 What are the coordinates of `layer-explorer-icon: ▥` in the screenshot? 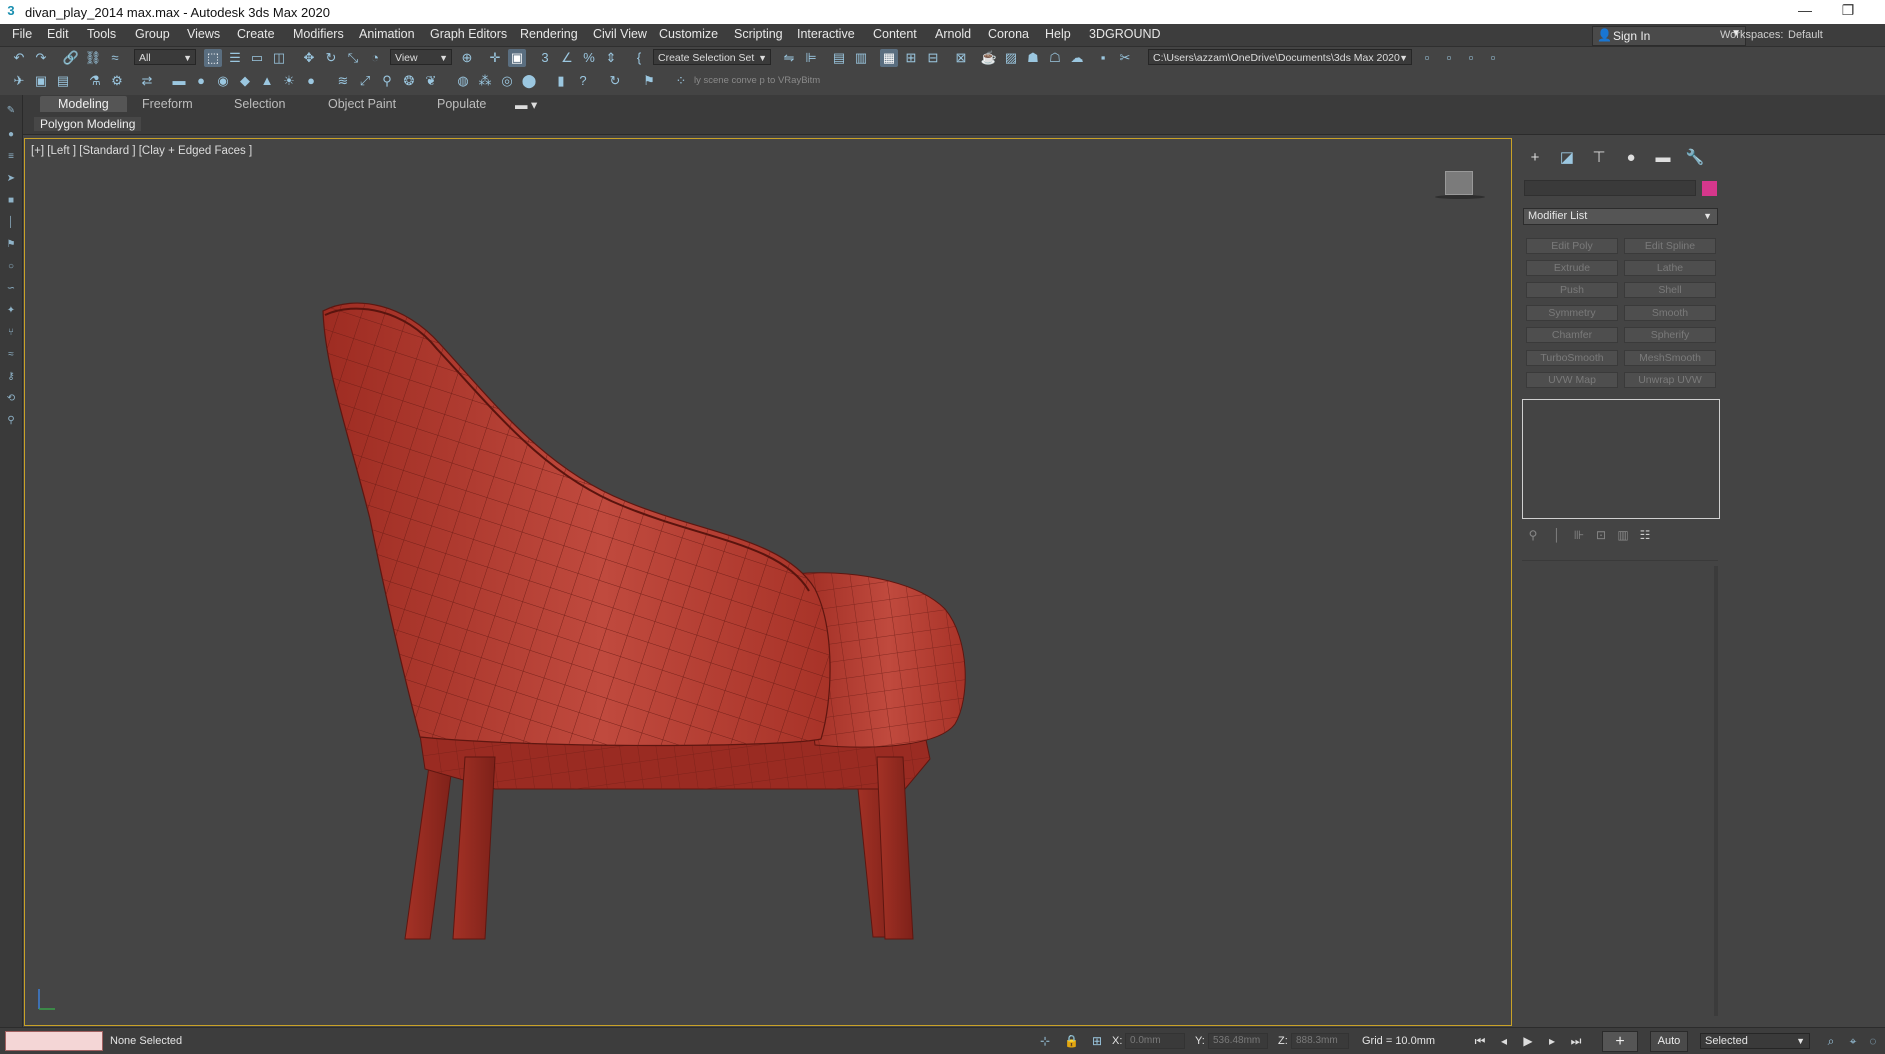 It's located at (861, 58).